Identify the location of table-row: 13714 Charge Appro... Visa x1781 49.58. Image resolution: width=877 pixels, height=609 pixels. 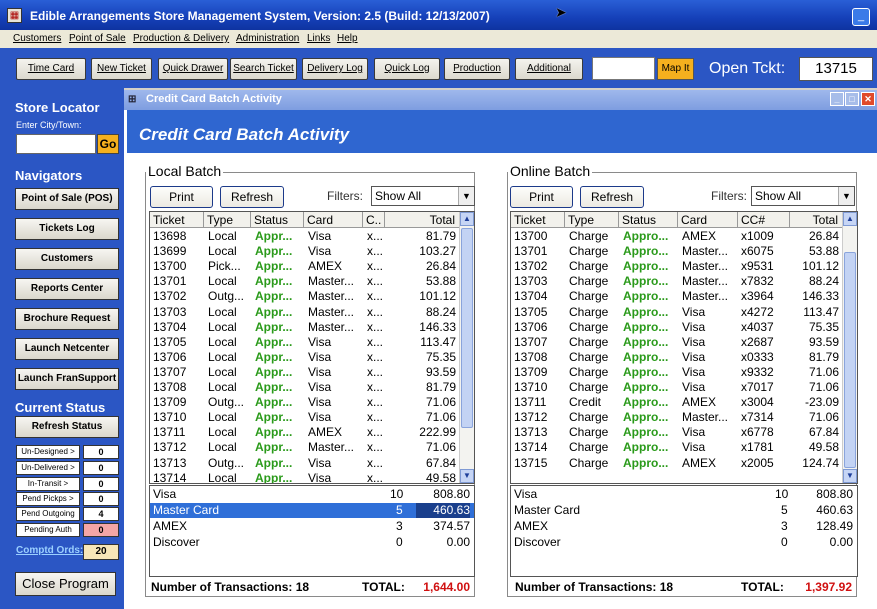
(675, 447).